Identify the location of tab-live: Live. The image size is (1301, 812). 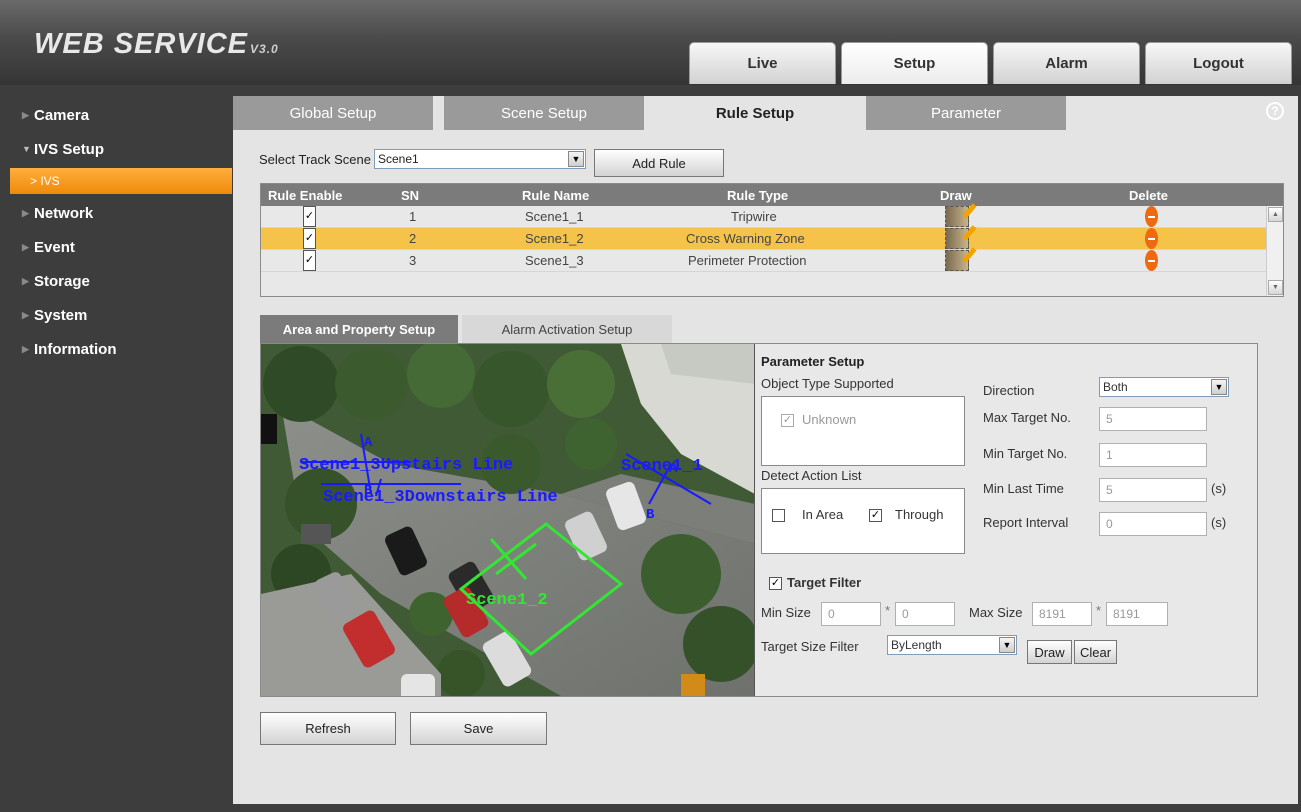
(762, 63).